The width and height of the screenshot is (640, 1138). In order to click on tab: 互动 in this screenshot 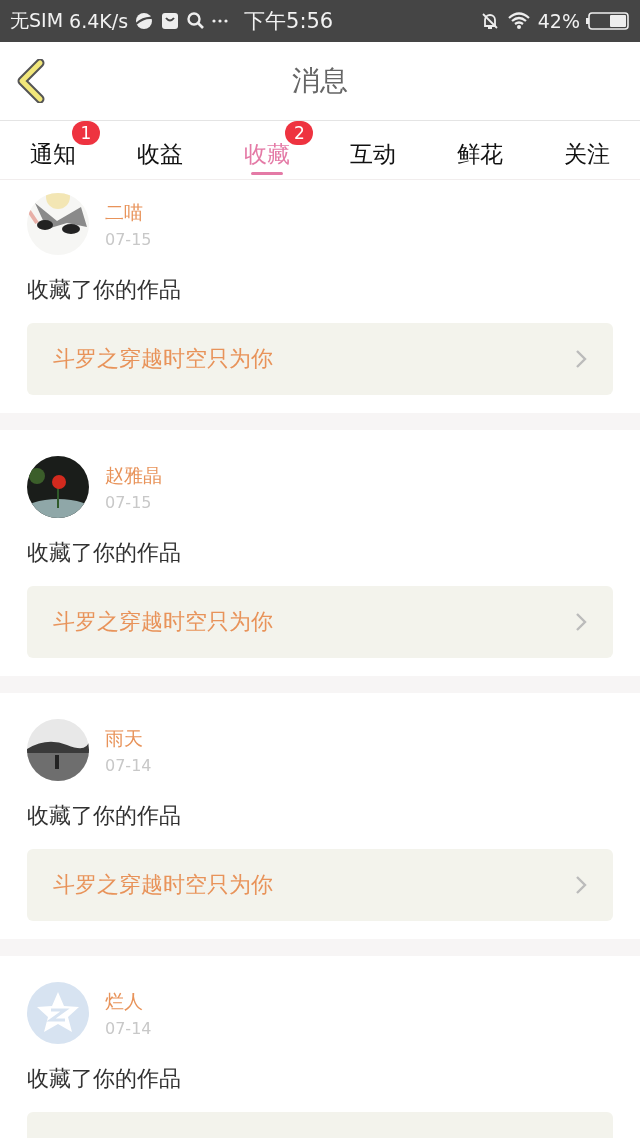, I will do `click(373, 150)`.